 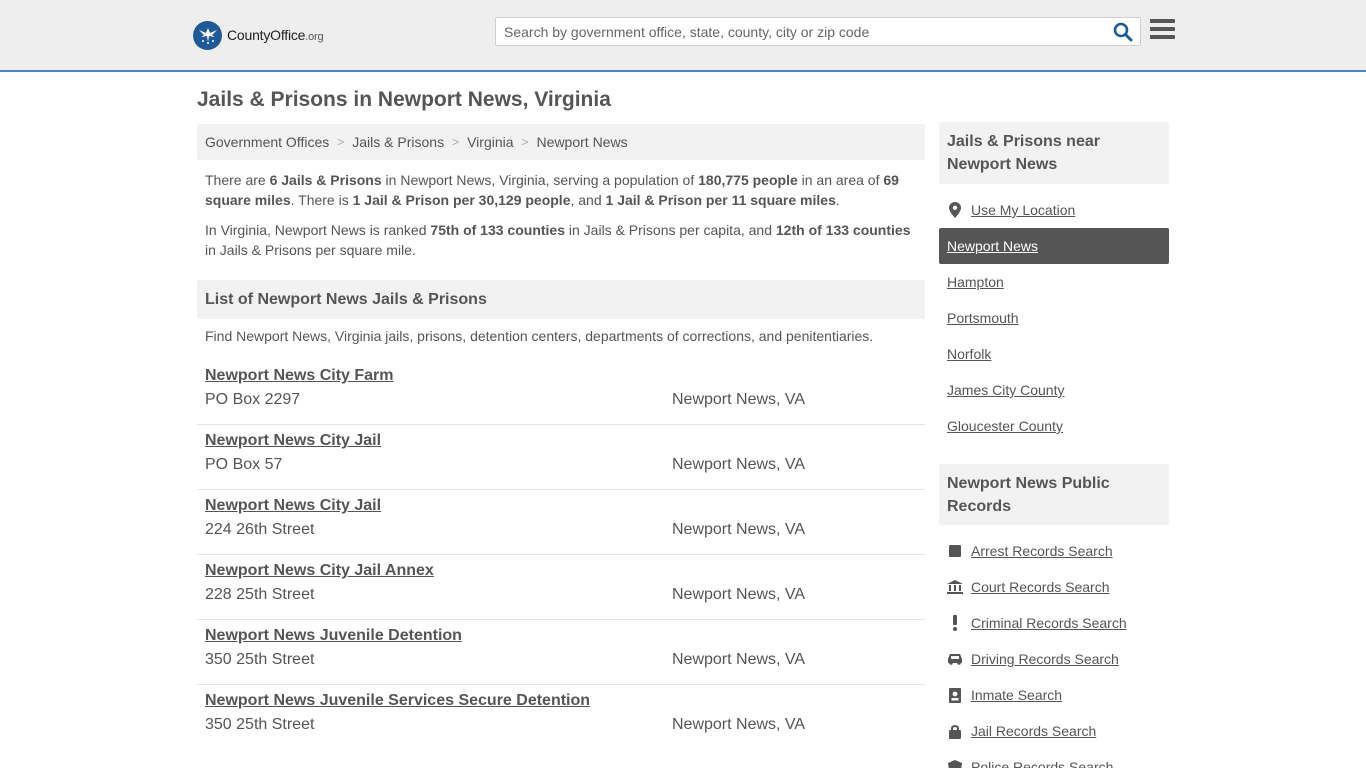 What do you see at coordinates (955, 623) in the screenshot?
I see `exclamation-icon` at bounding box center [955, 623].